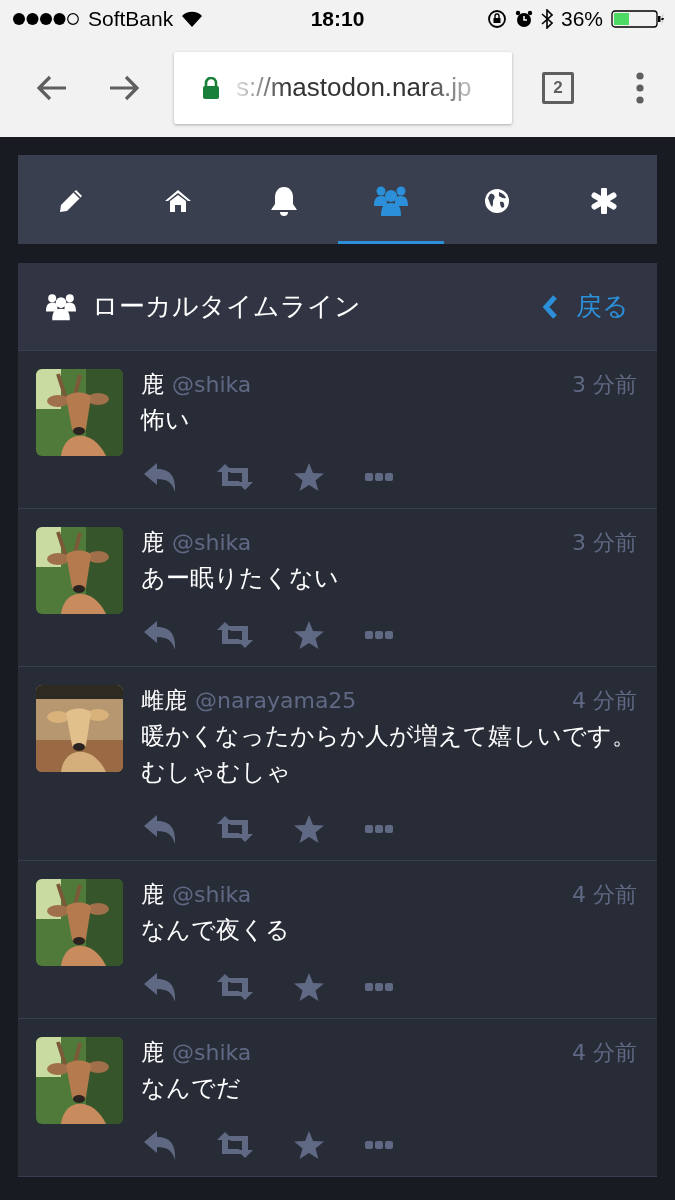 The width and height of the screenshot is (675, 1200). What do you see at coordinates (191, 1088) in the screenshot?
I see `status-text: なんでだ` at bounding box center [191, 1088].